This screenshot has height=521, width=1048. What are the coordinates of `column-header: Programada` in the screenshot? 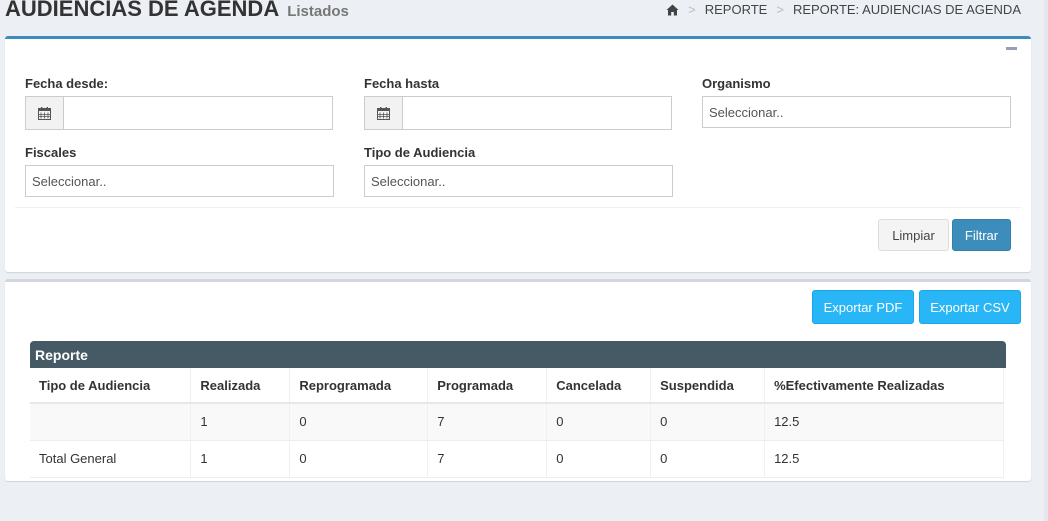 It's located at (487, 386).